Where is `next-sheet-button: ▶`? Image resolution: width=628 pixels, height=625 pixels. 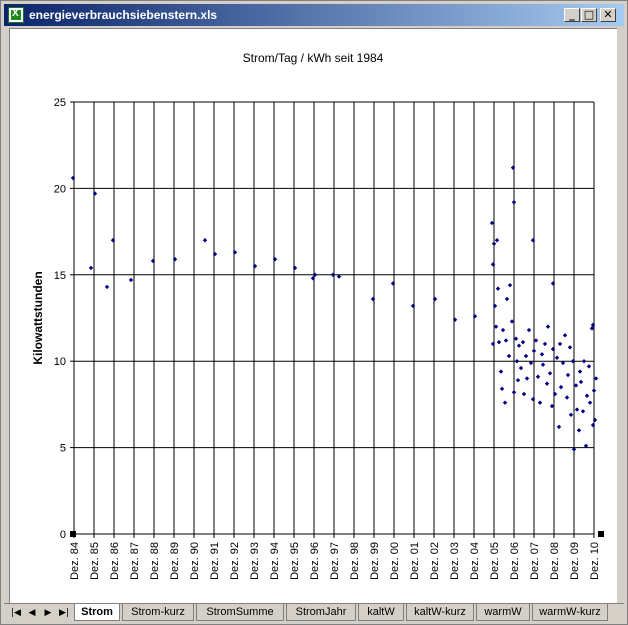 next-sheet-button: ▶ is located at coordinates (48, 613).